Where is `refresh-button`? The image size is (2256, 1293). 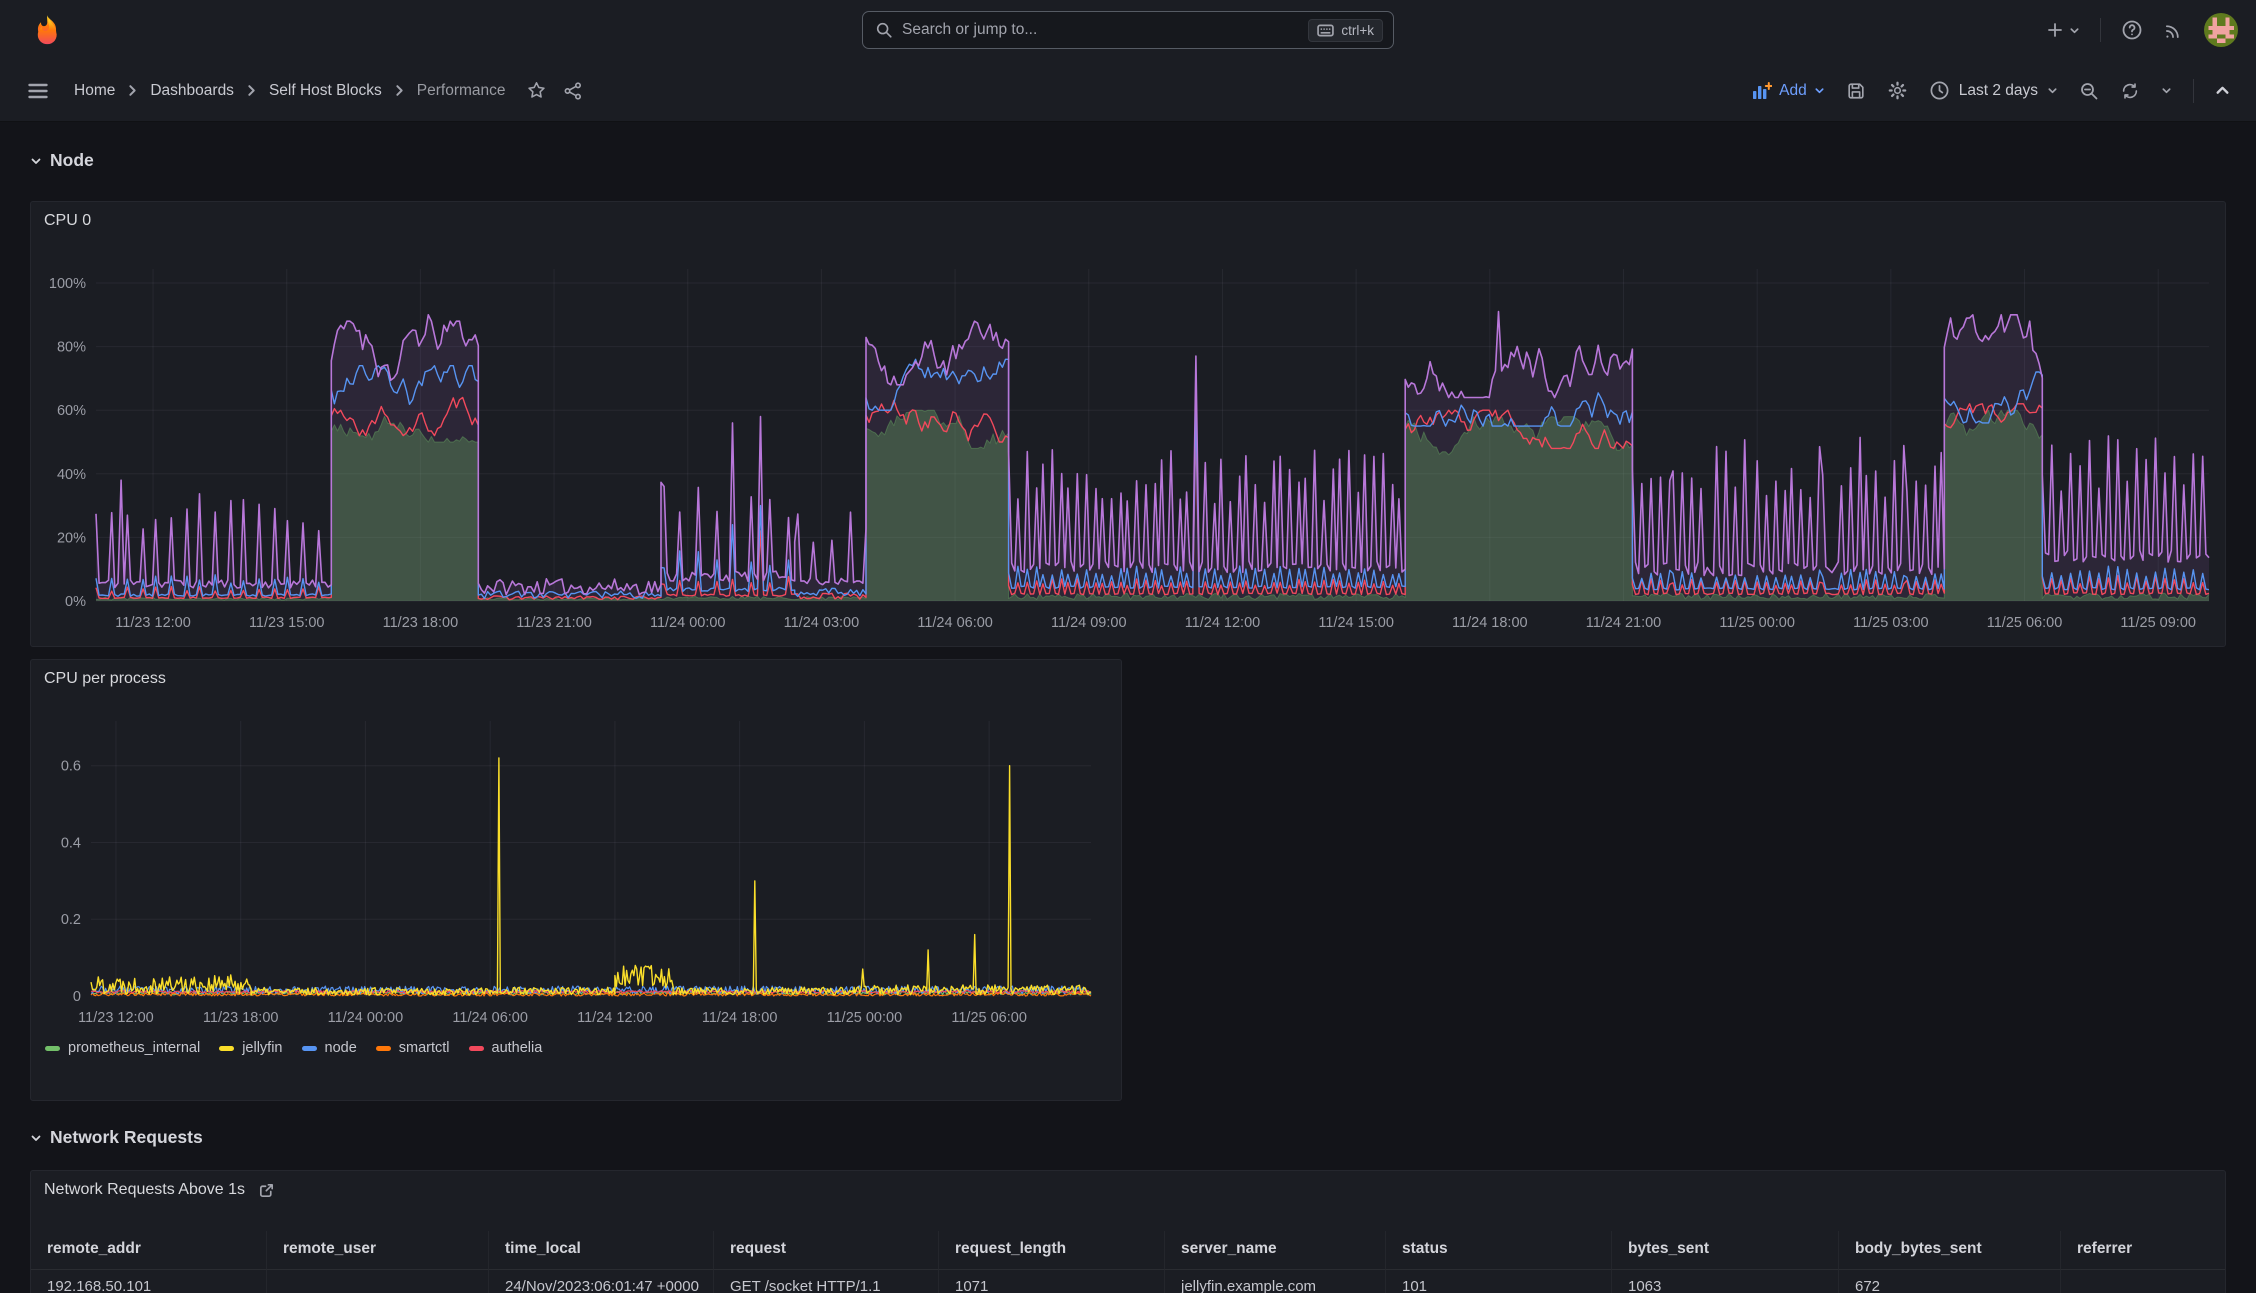
refresh-button is located at coordinates (2130, 91).